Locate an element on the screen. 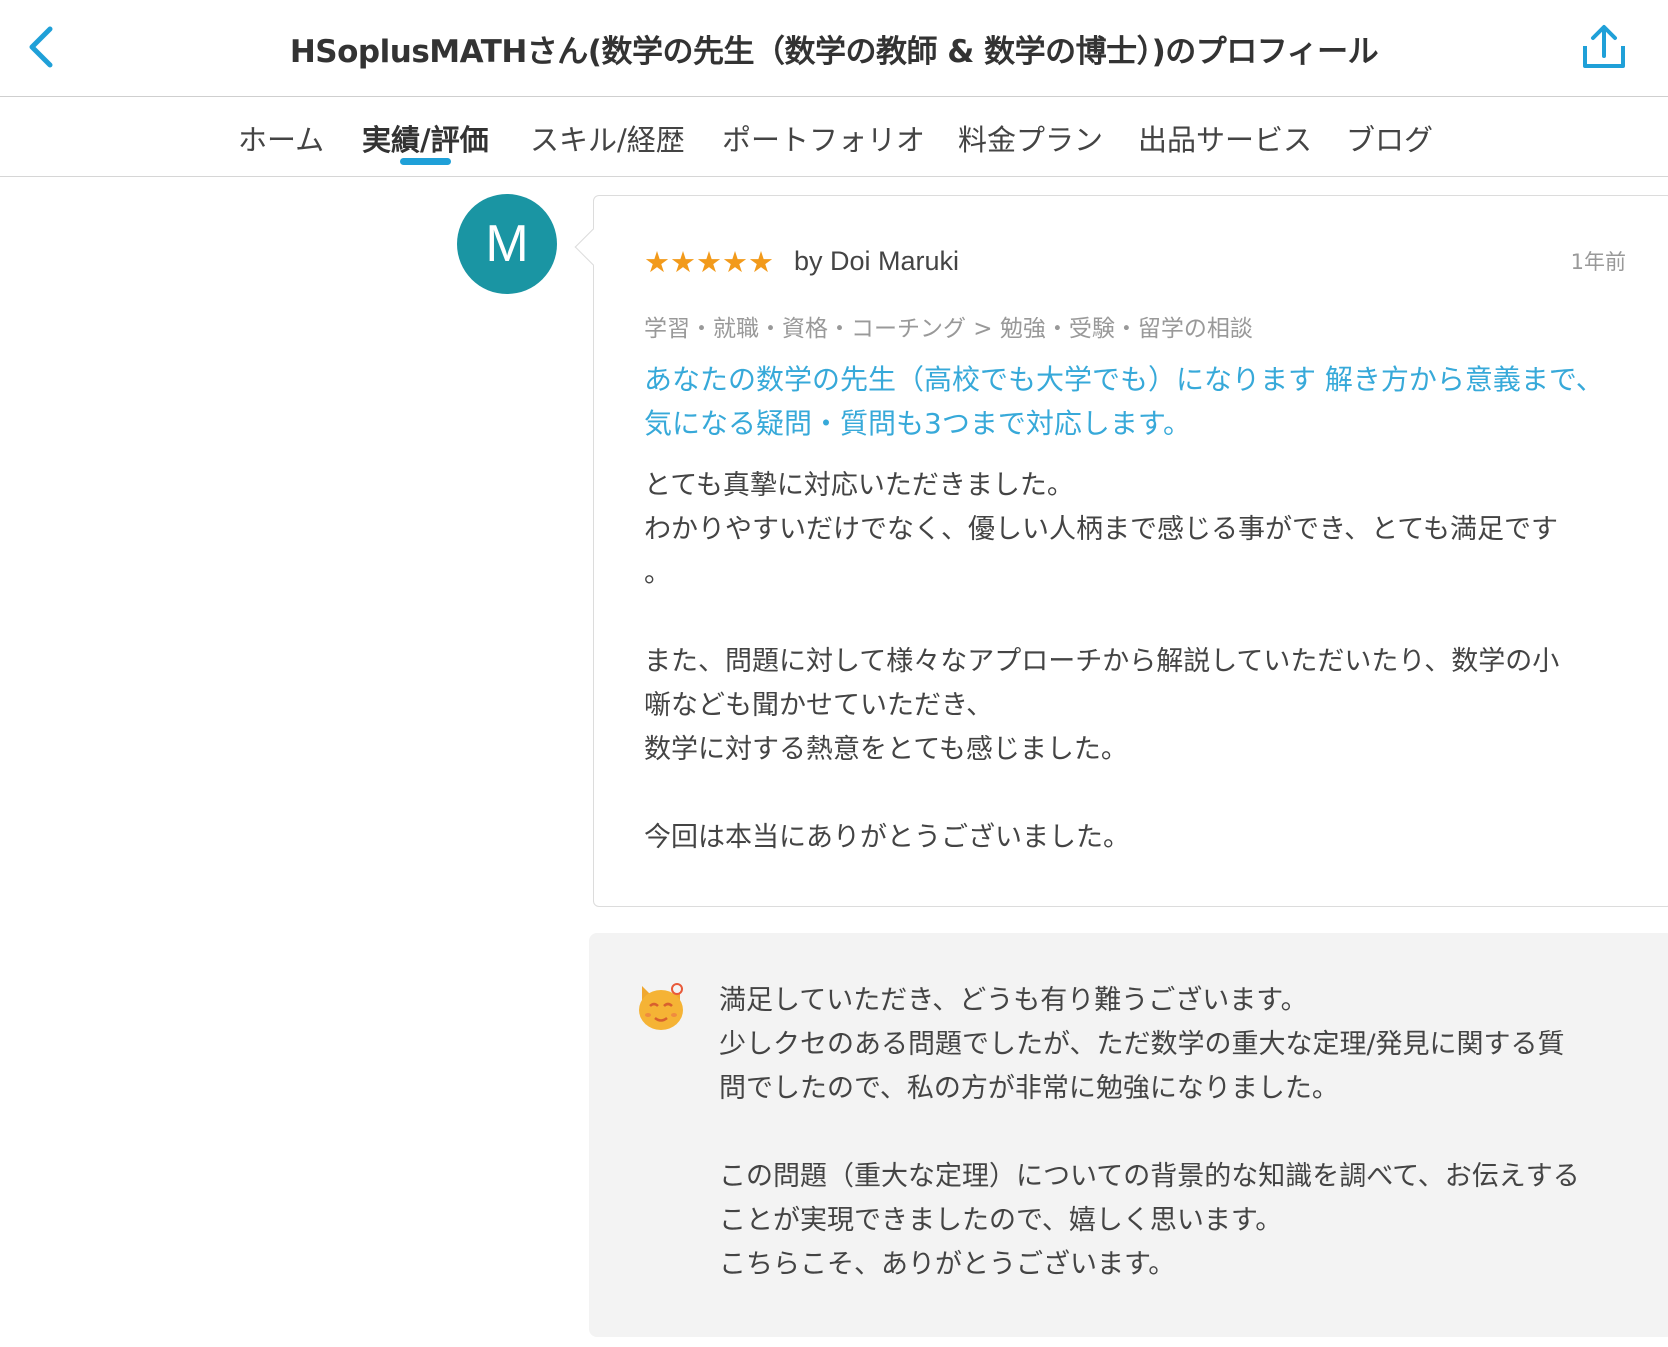 This screenshot has height=1347, width=1668. share-button is located at coordinates (1604, 47).